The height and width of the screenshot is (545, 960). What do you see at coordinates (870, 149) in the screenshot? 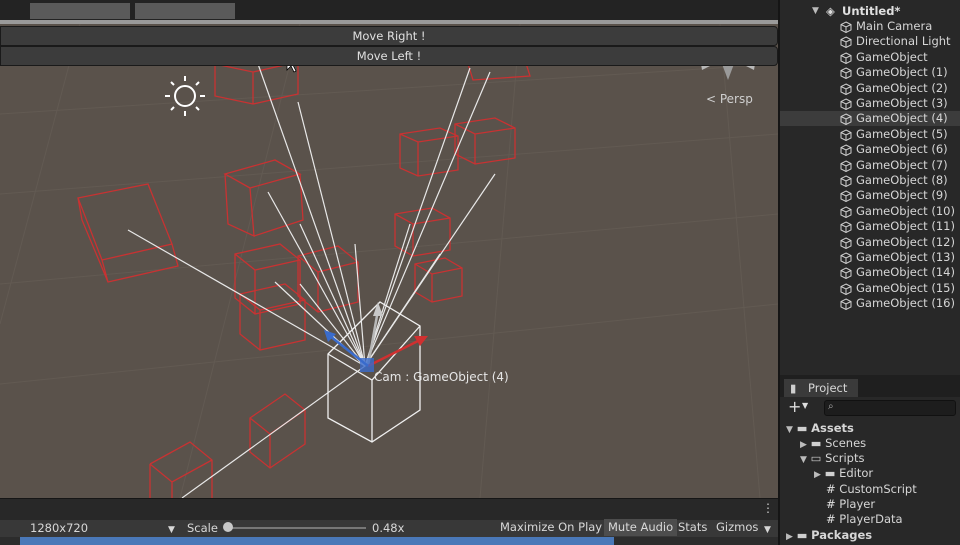
I see `hierarchy-item: GameObject (6)` at bounding box center [870, 149].